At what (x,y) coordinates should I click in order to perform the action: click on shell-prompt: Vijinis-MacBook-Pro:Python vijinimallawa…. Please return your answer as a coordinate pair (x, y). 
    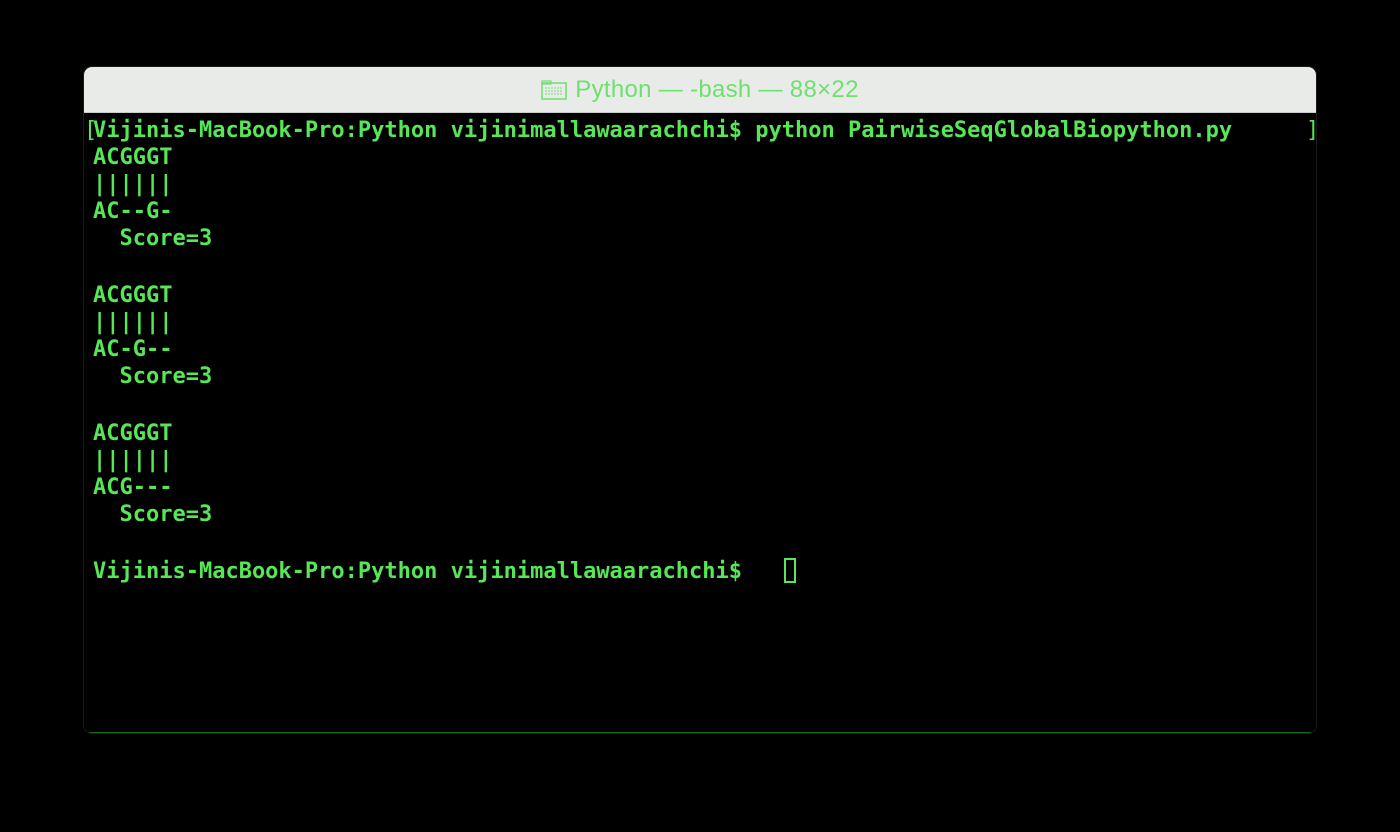
    Looking at the image, I should click on (424, 571).